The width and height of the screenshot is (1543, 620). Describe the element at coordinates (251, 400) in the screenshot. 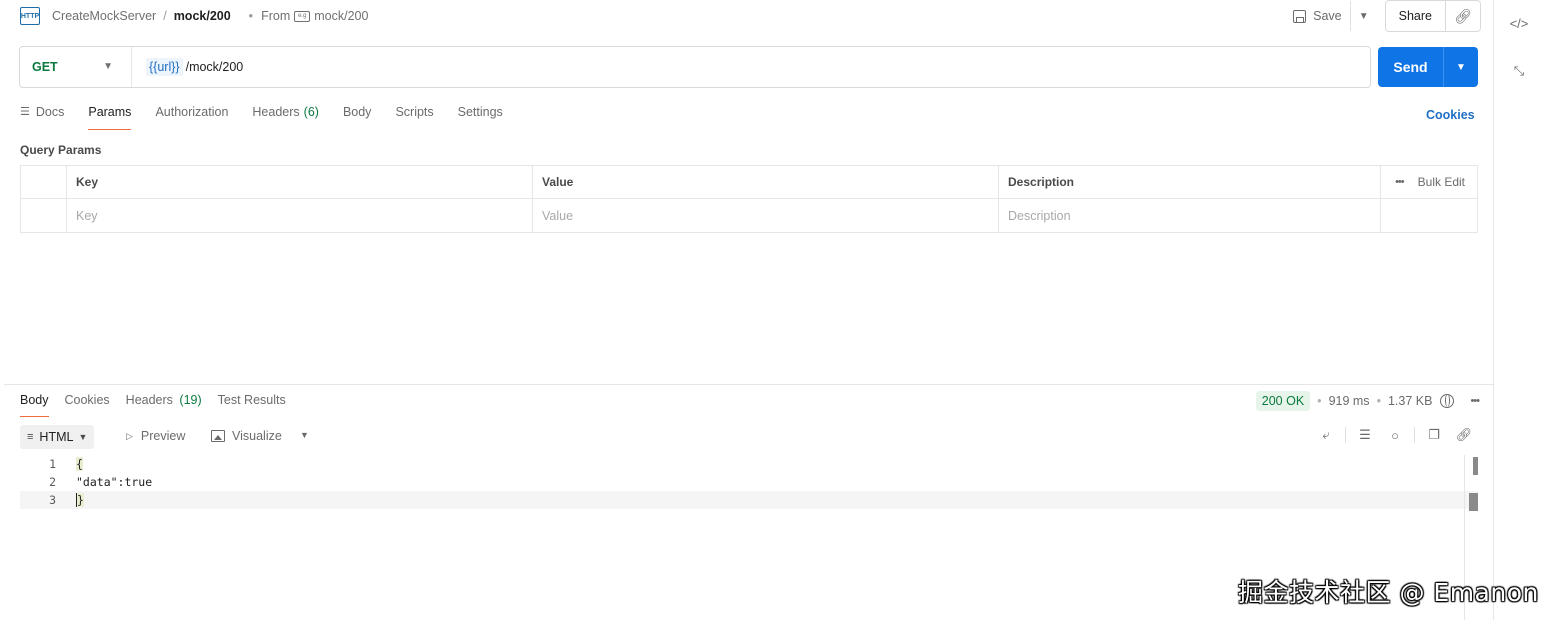

I see `tab-label: Test Results` at that location.